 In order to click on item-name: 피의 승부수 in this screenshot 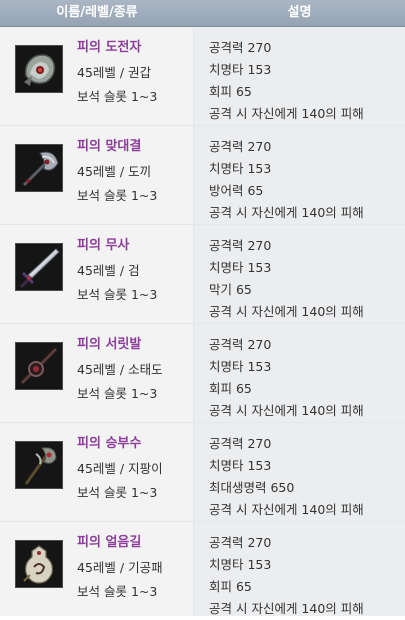, I will do `click(120, 444)`.